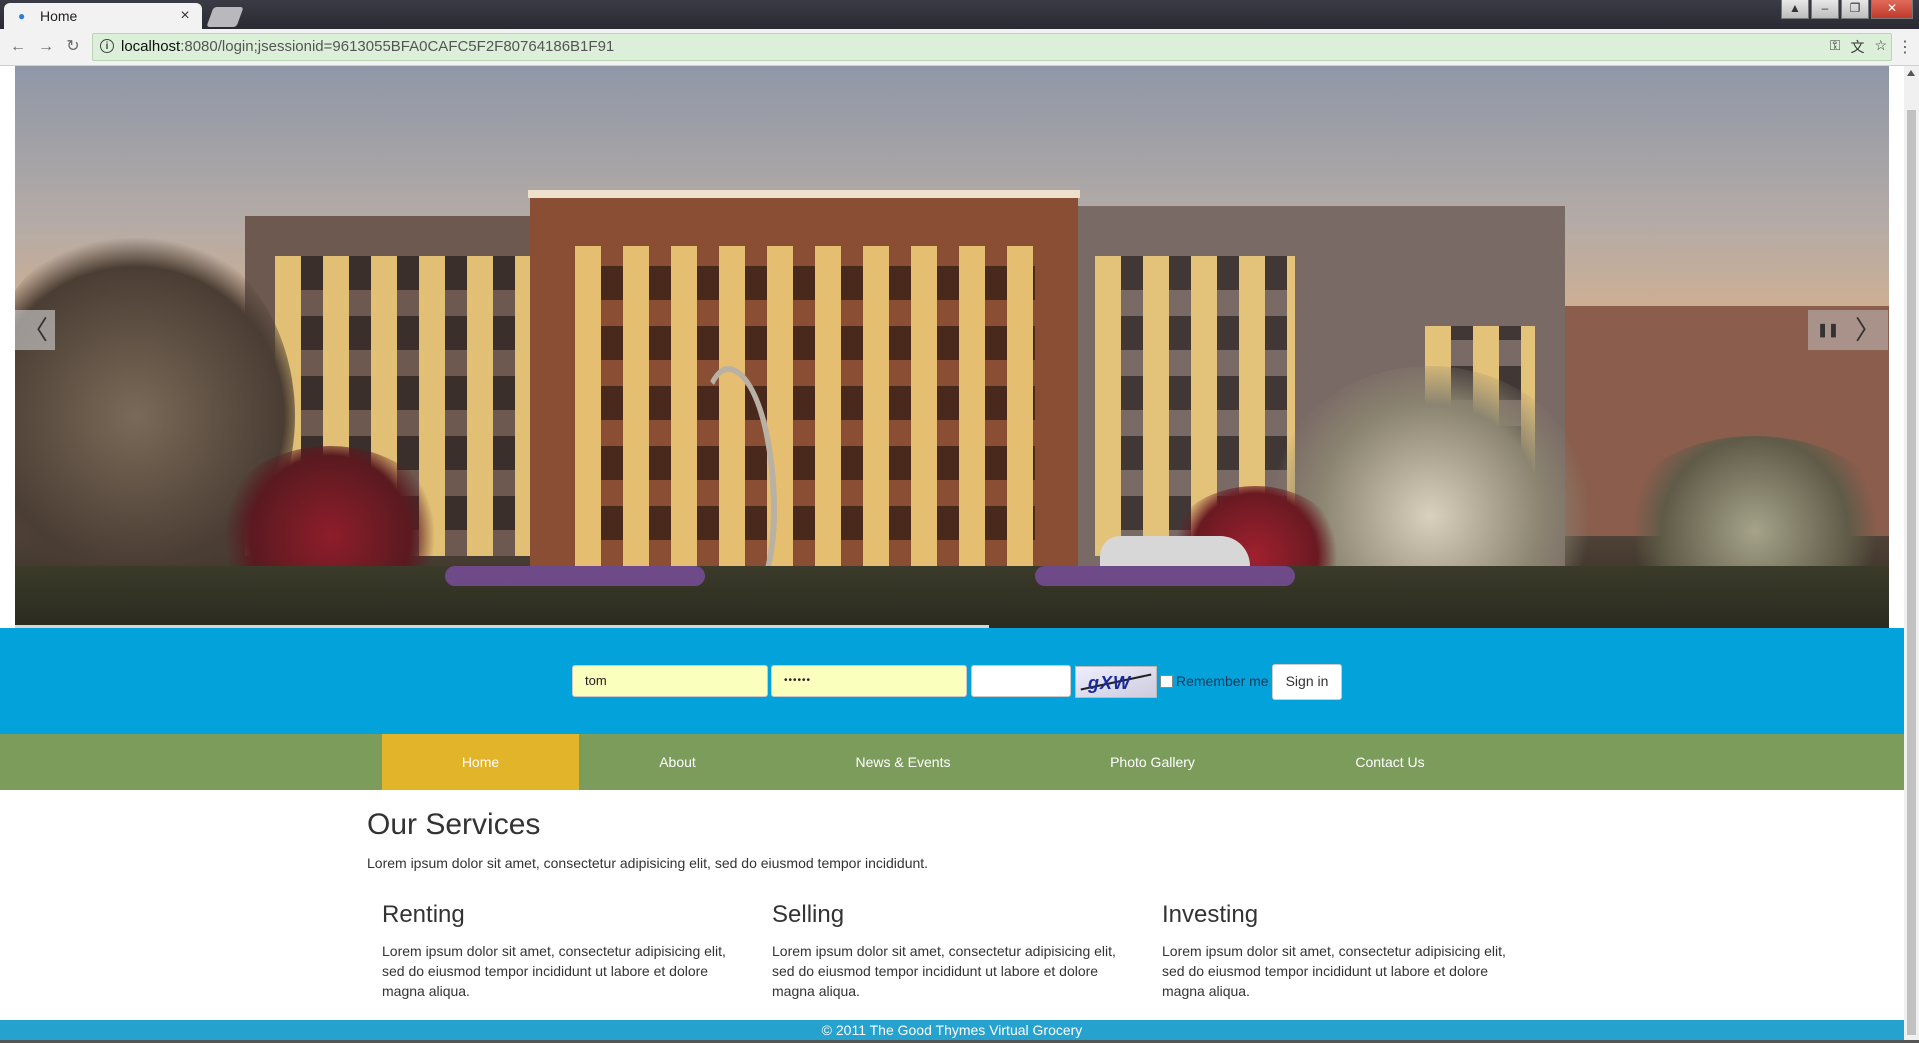 The height and width of the screenshot is (1043, 1919). I want to click on bookmark-star-icon: ☆, so click(1880, 47).